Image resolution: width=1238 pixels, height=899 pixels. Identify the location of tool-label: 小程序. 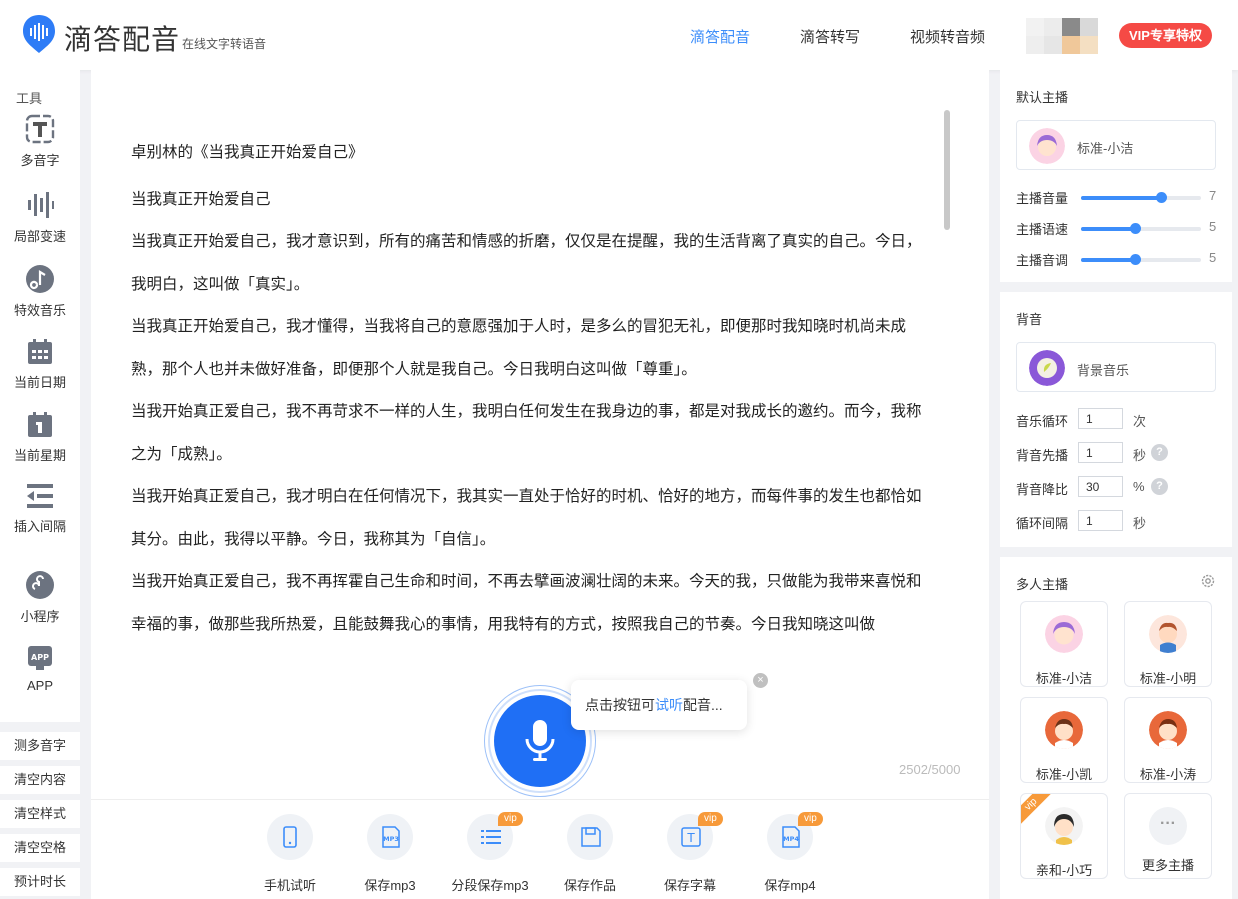
(40, 616).